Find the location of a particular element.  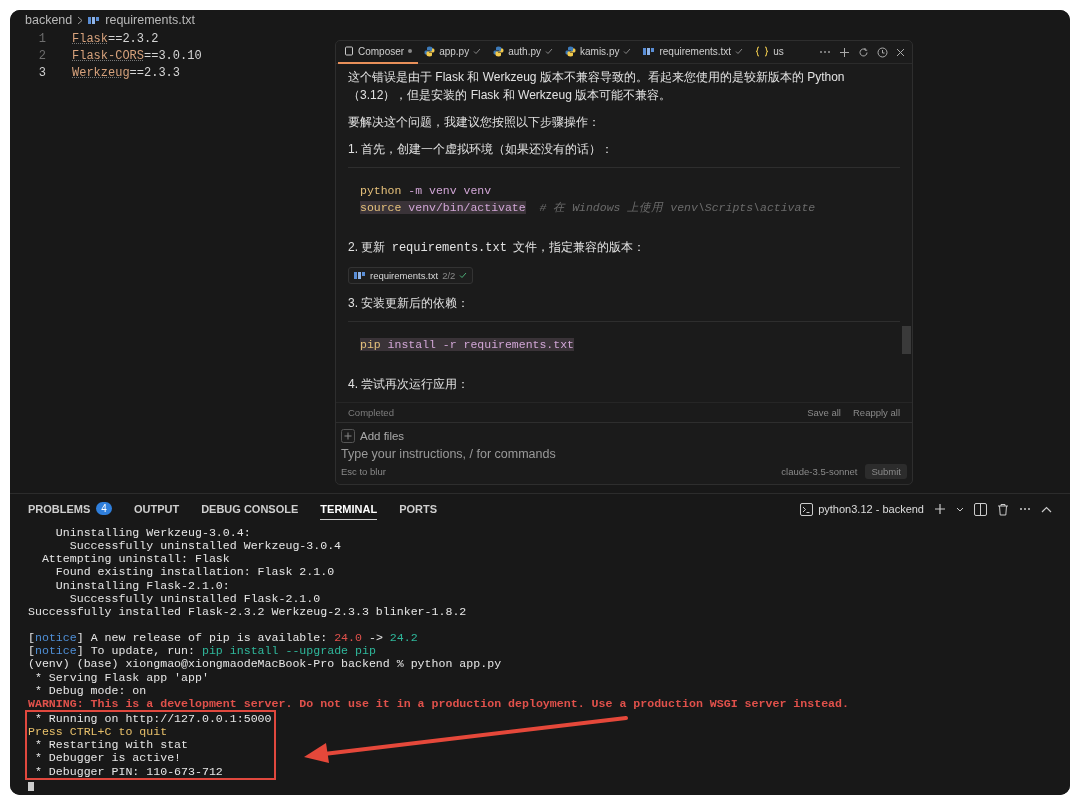

chevron-icon is located at coordinates (80, 20).